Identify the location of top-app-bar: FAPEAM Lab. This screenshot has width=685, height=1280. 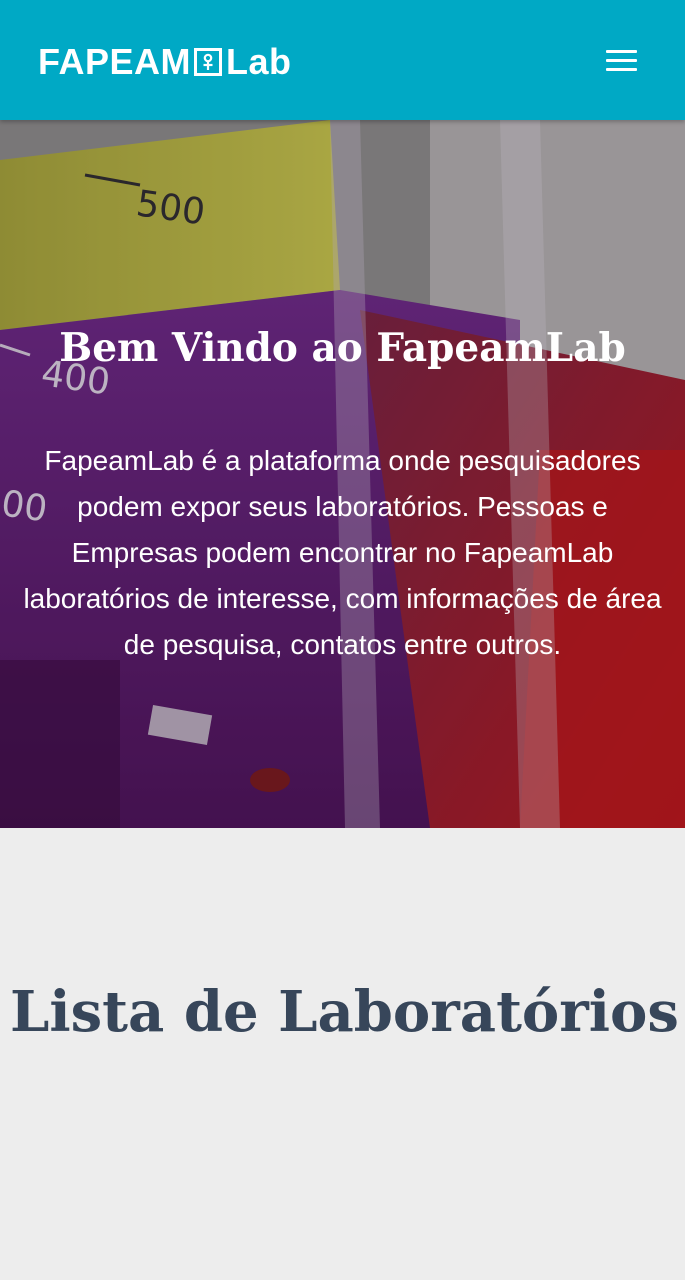
(342, 60).